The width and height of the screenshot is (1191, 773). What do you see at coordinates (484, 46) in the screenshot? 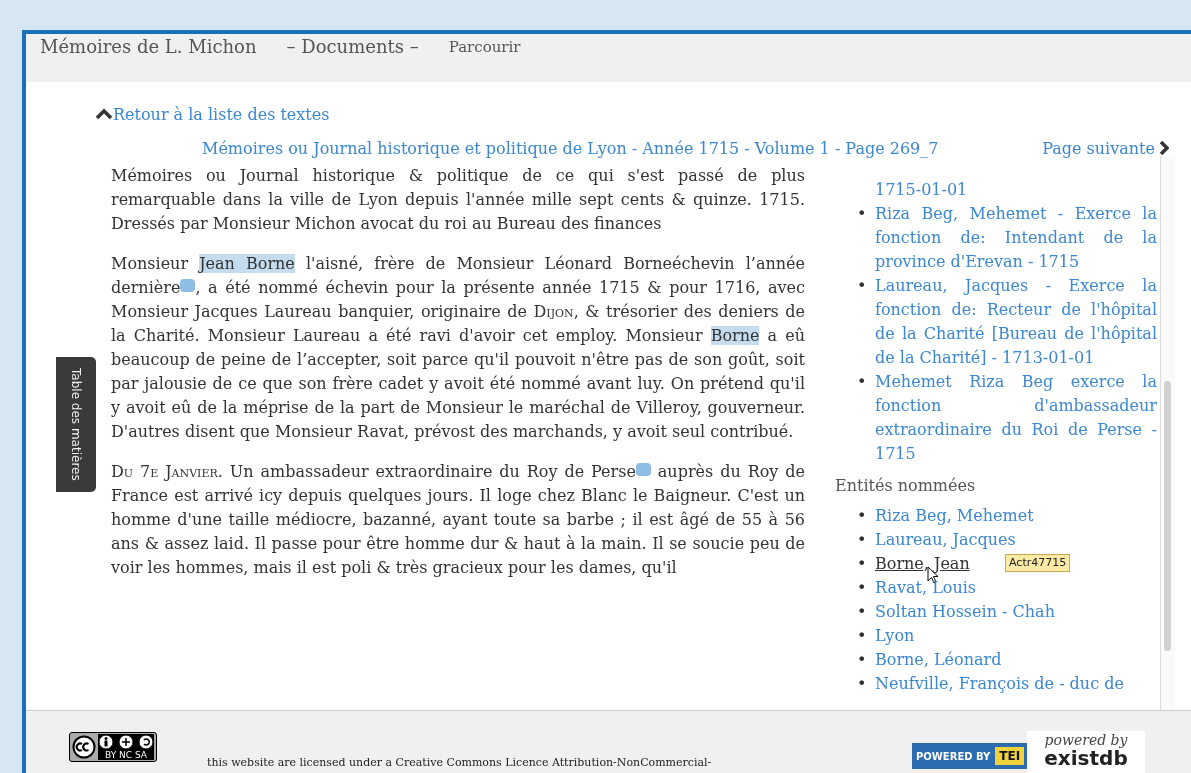
I see `nav-menu-link: Parcourir` at bounding box center [484, 46].